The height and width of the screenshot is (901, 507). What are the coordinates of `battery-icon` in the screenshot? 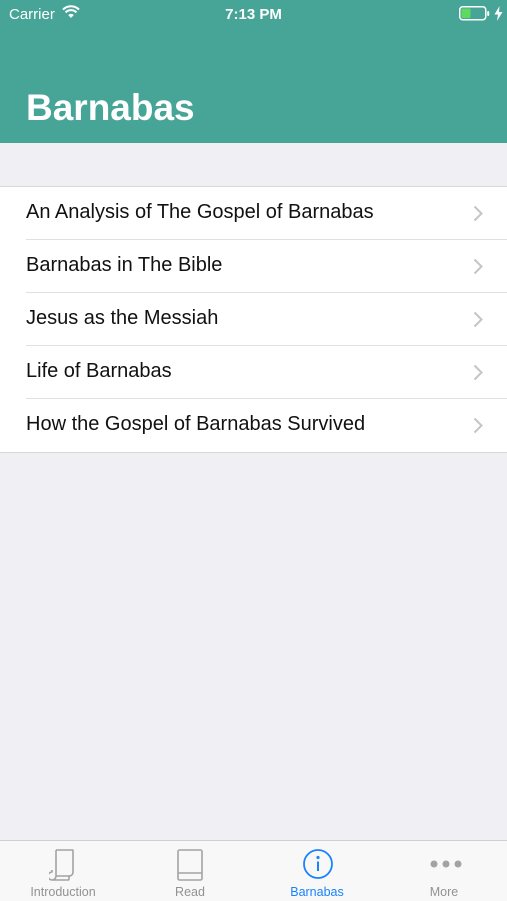 It's located at (474, 13).